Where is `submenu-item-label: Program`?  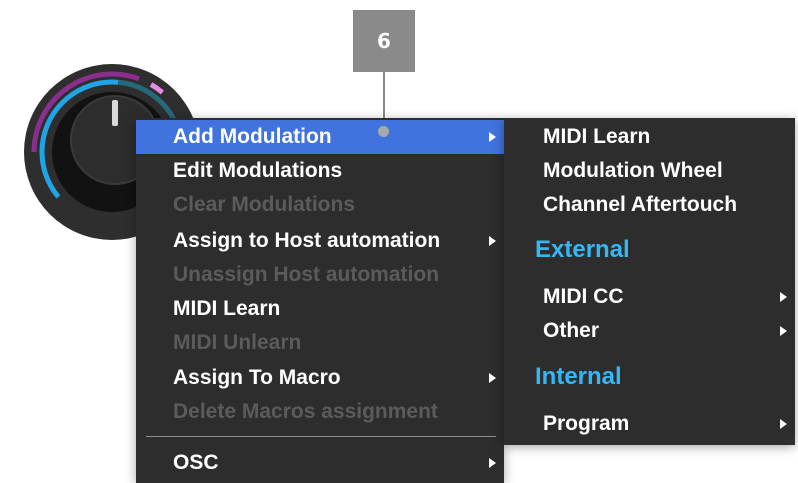
submenu-item-label: Program is located at coordinates (586, 423).